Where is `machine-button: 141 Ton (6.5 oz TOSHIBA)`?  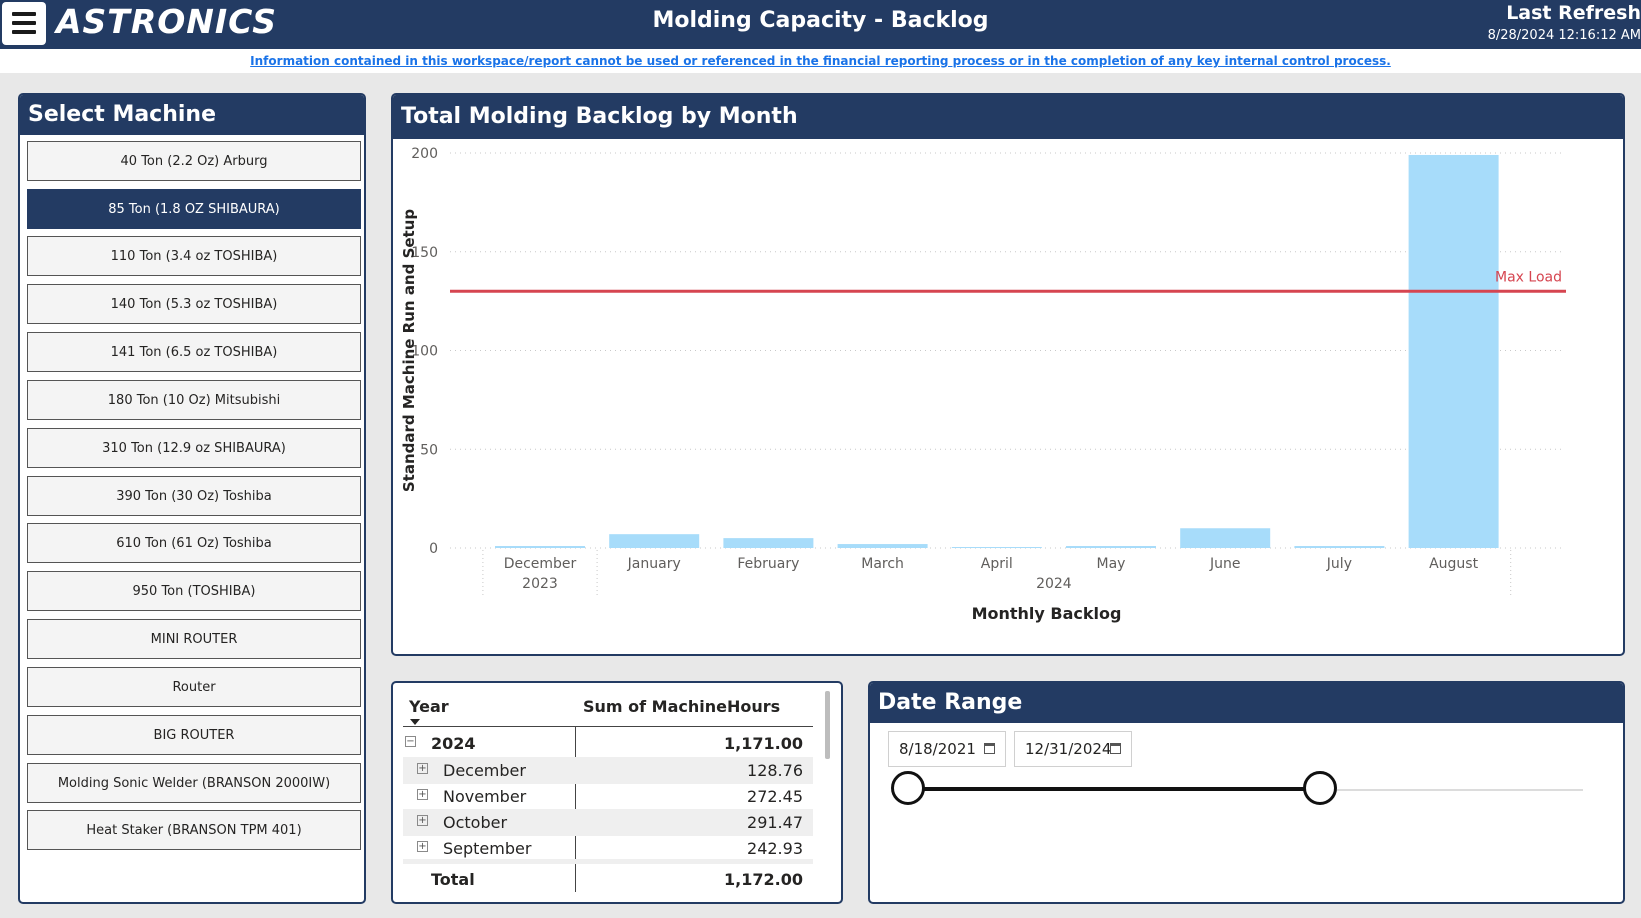 machine-button: 141 Ton (6.5 oz TOSHIBA) is located at coordinates (194, 352).